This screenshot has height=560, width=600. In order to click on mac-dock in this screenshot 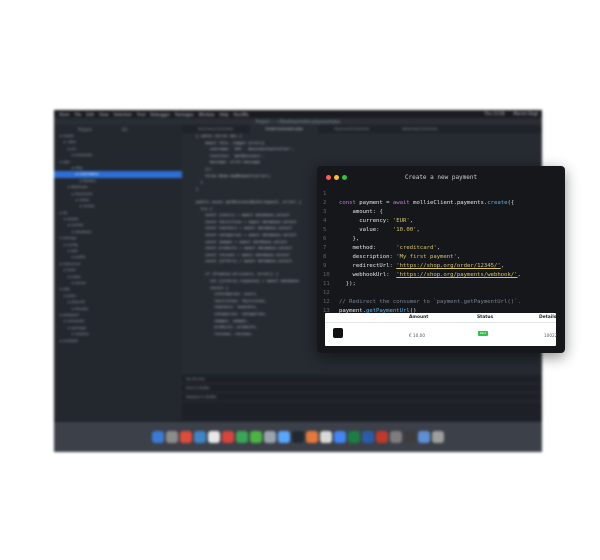, I will do `click(298, 437)`.